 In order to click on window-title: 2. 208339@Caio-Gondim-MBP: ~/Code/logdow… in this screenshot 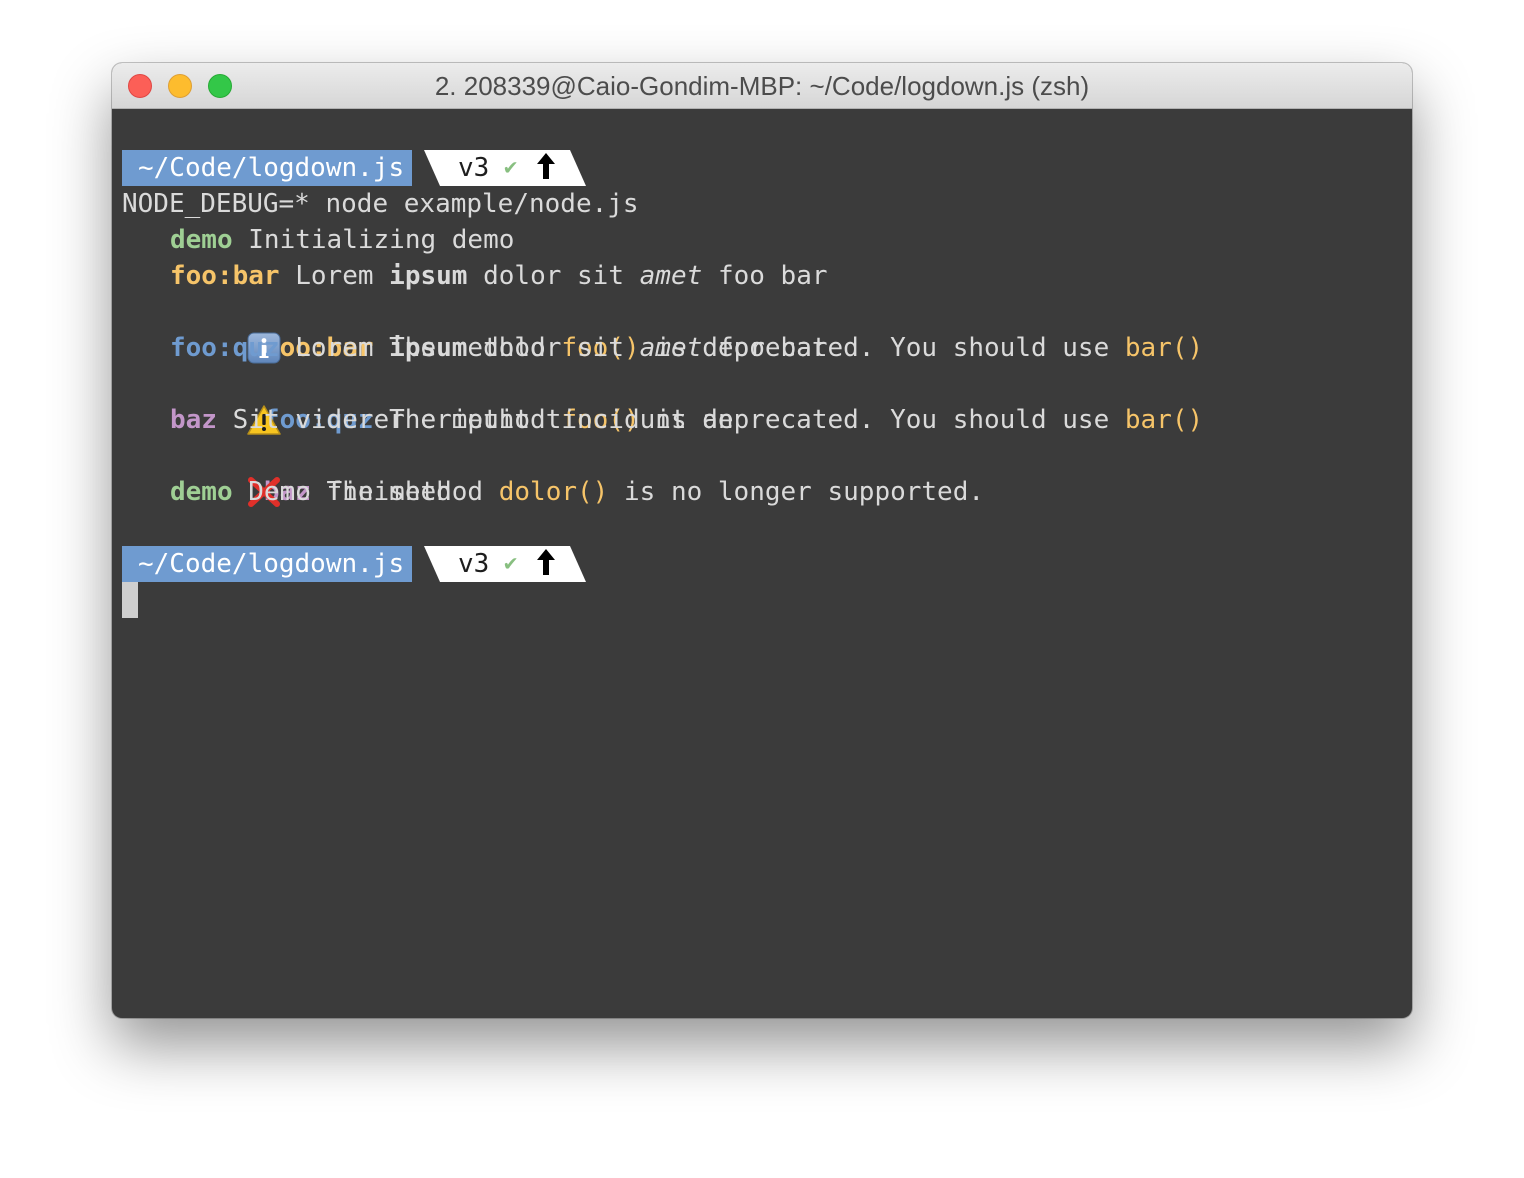, I will do `click(762, 86)`.